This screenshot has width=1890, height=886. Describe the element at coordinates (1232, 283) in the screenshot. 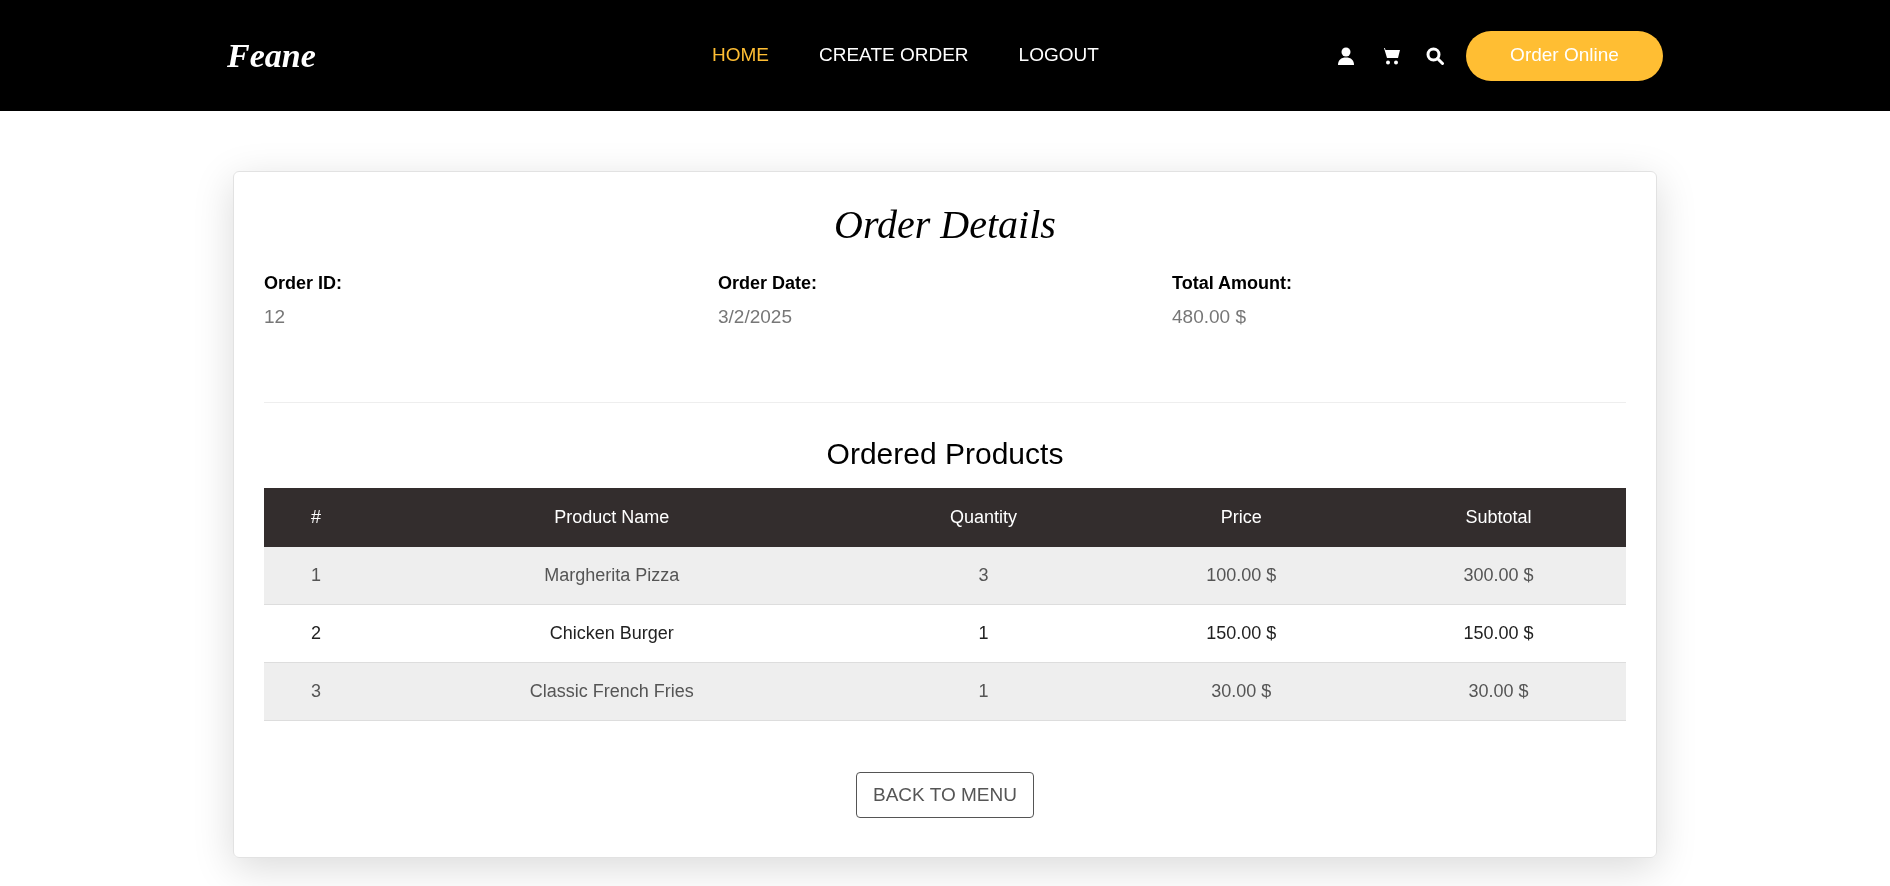

I see `field-label: Total Amount:` at that location.